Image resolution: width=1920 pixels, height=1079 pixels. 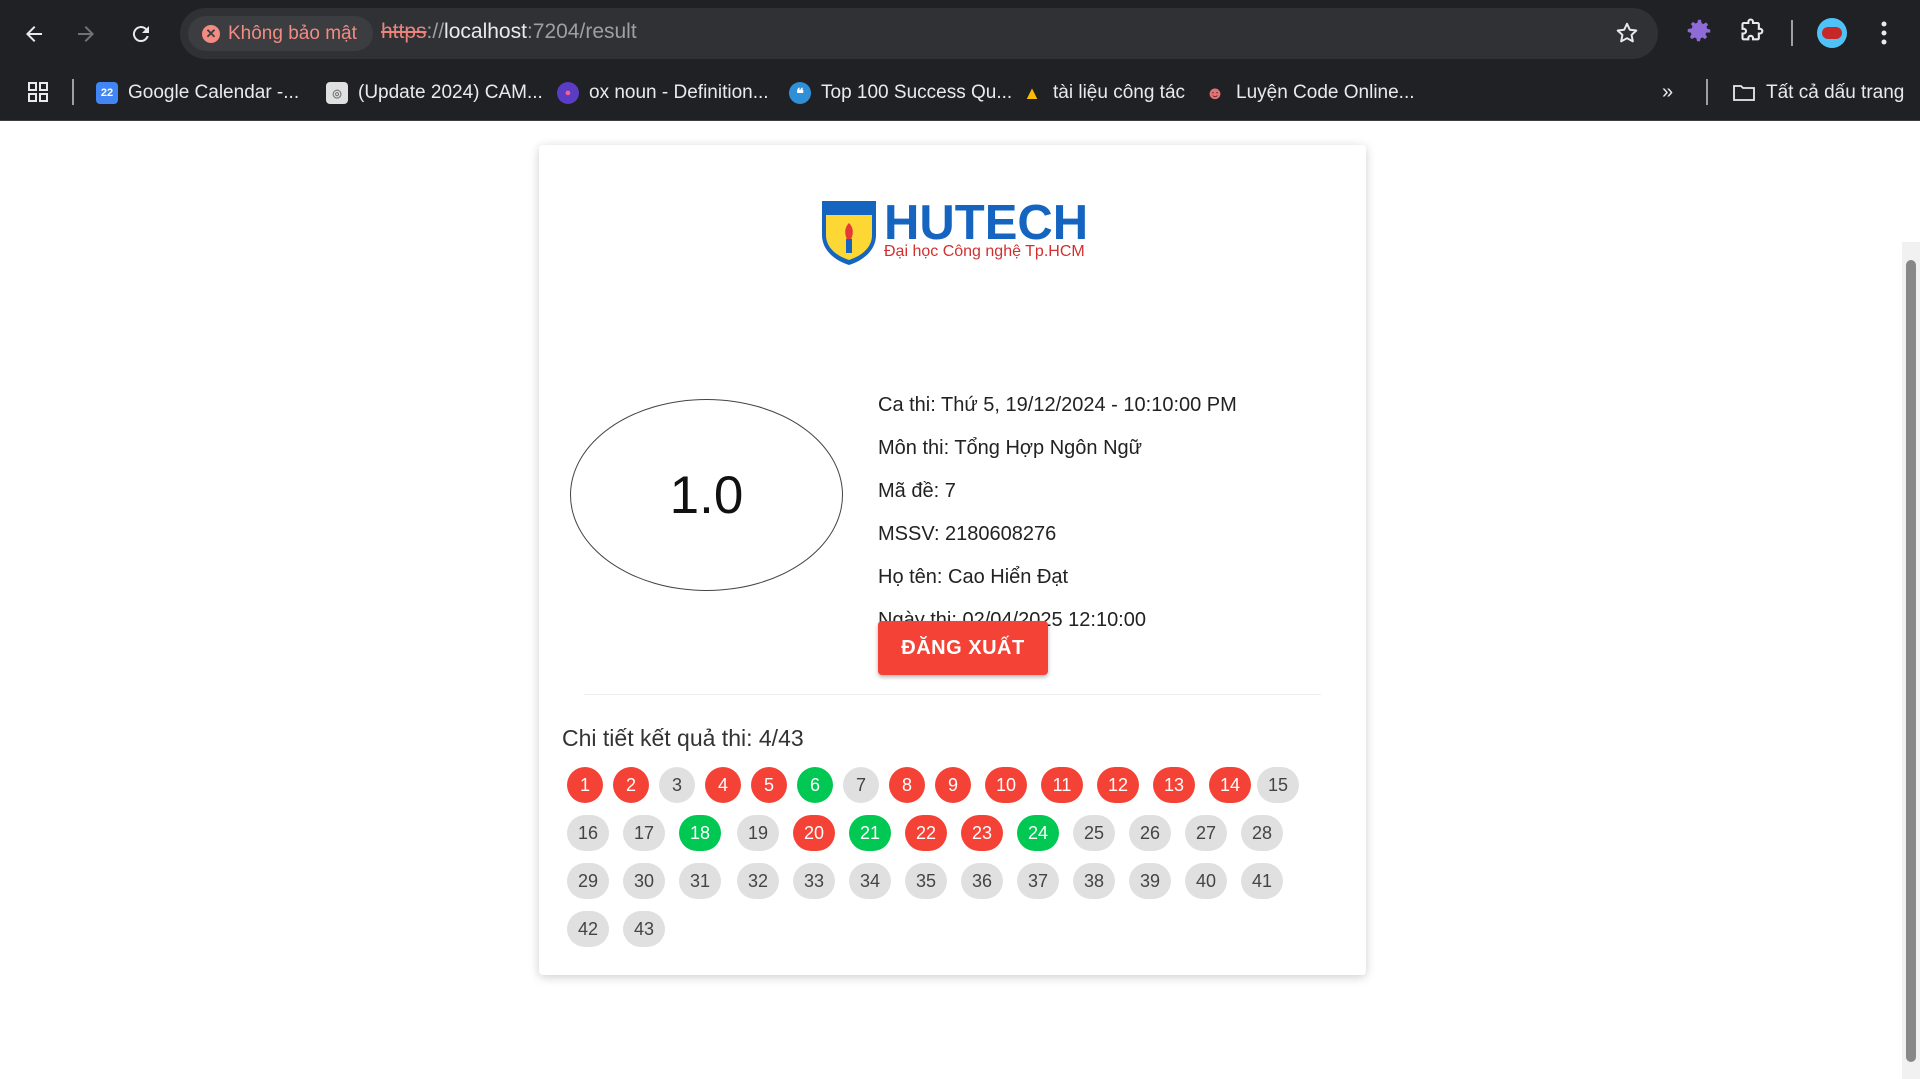 What do you see at coordinates (1006, 785) in the screenshot?
I see `question-bubble-10: 10` at bounding box center [1006, 785].